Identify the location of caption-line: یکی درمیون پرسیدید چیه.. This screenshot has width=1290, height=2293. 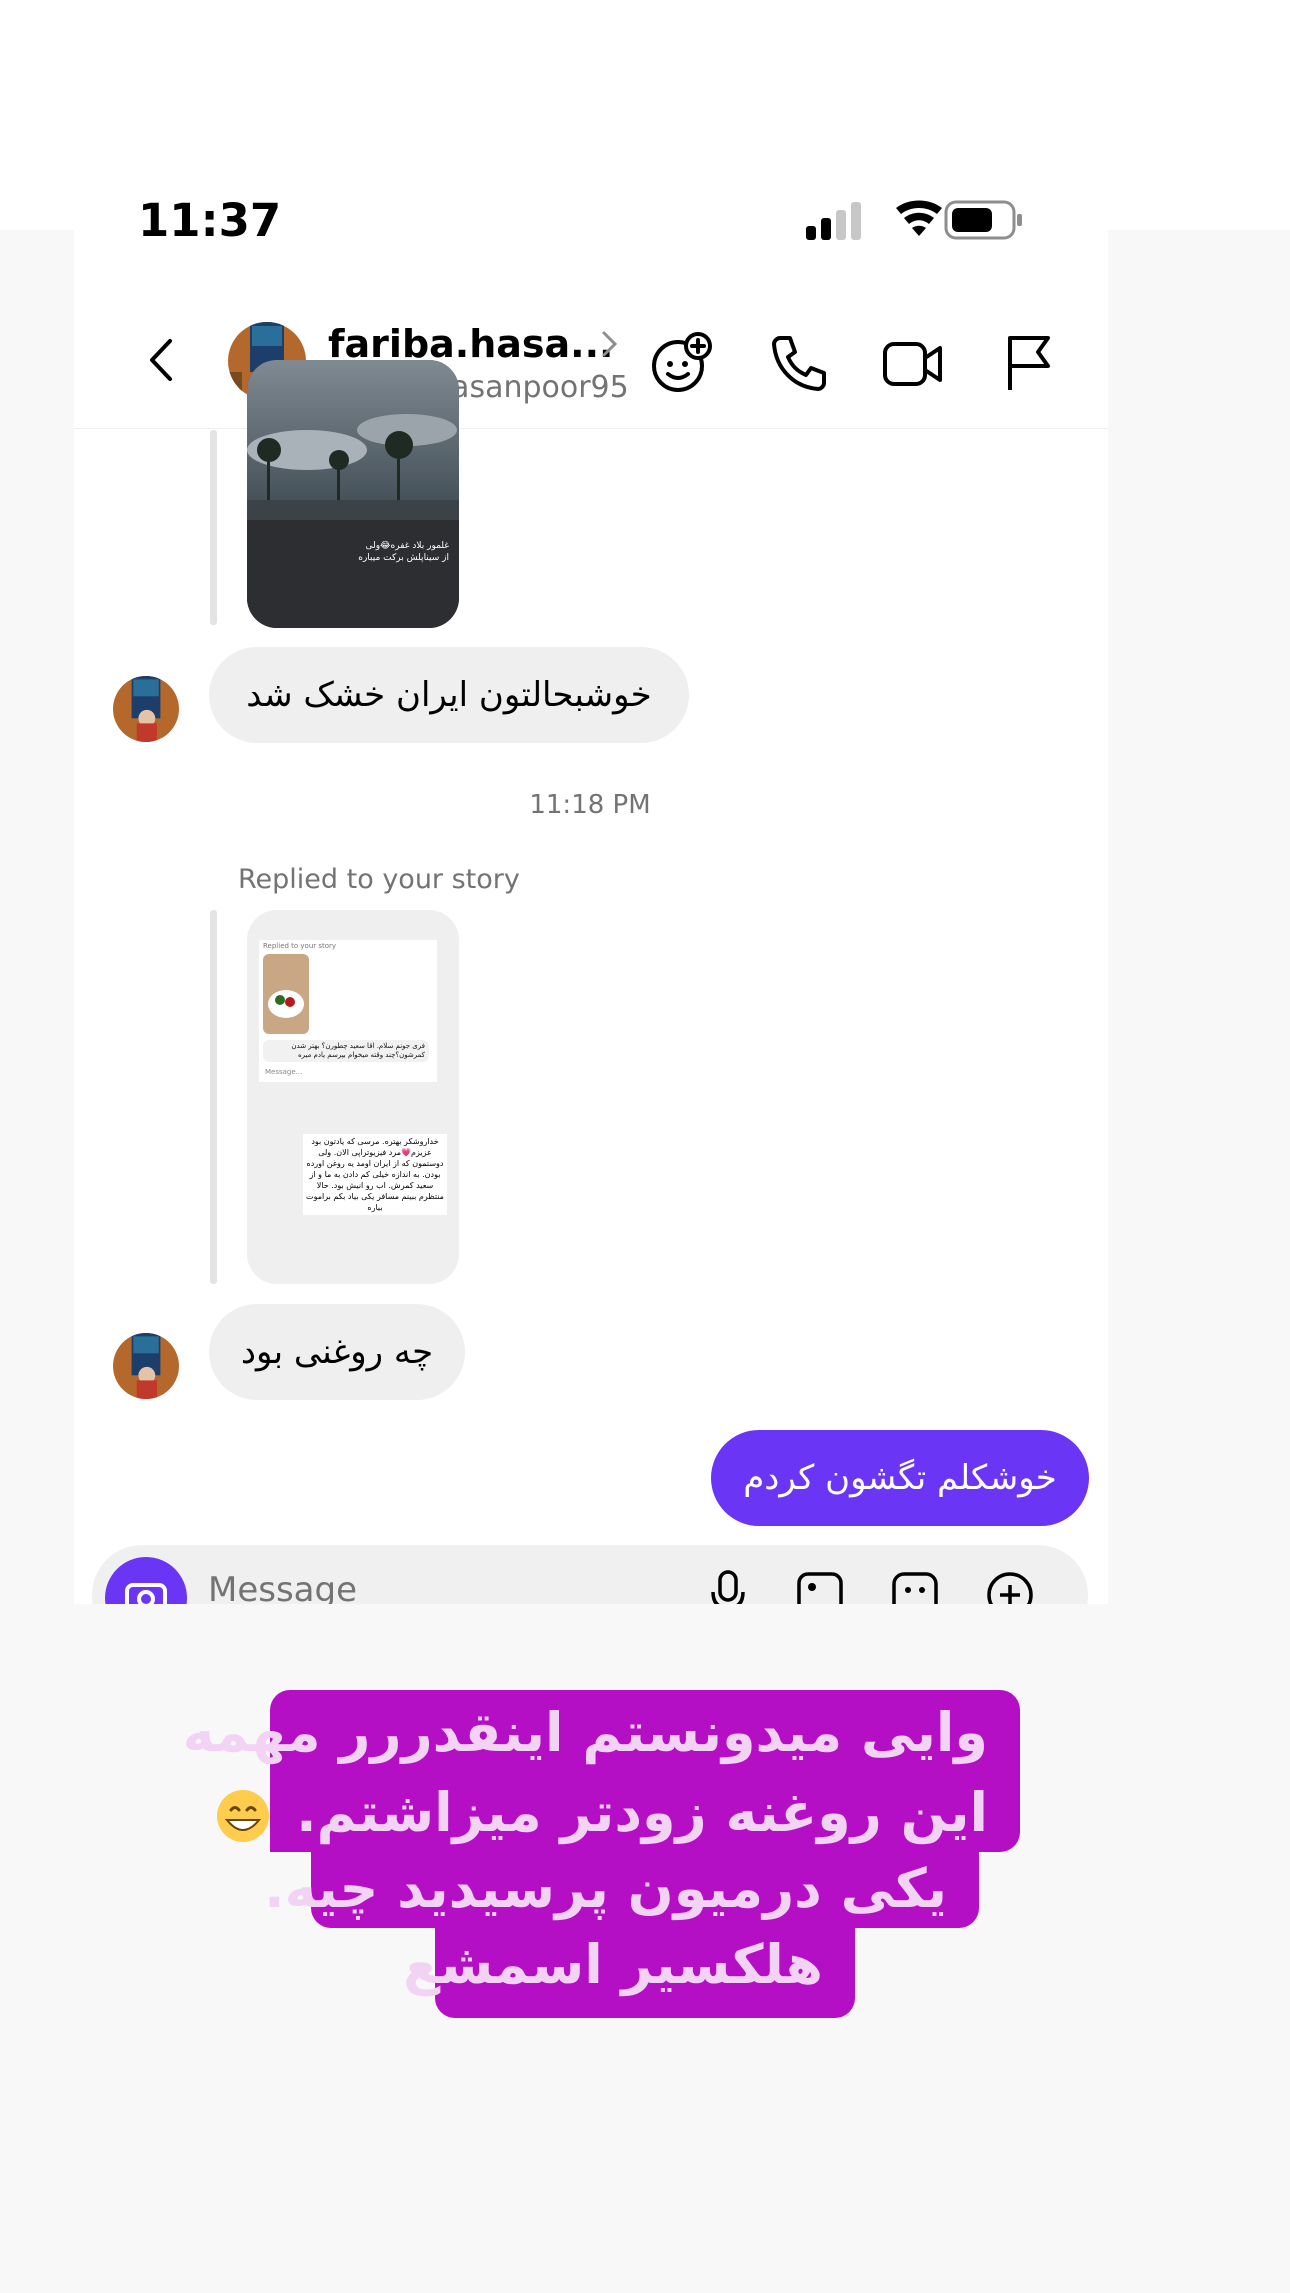
(621, 1889).